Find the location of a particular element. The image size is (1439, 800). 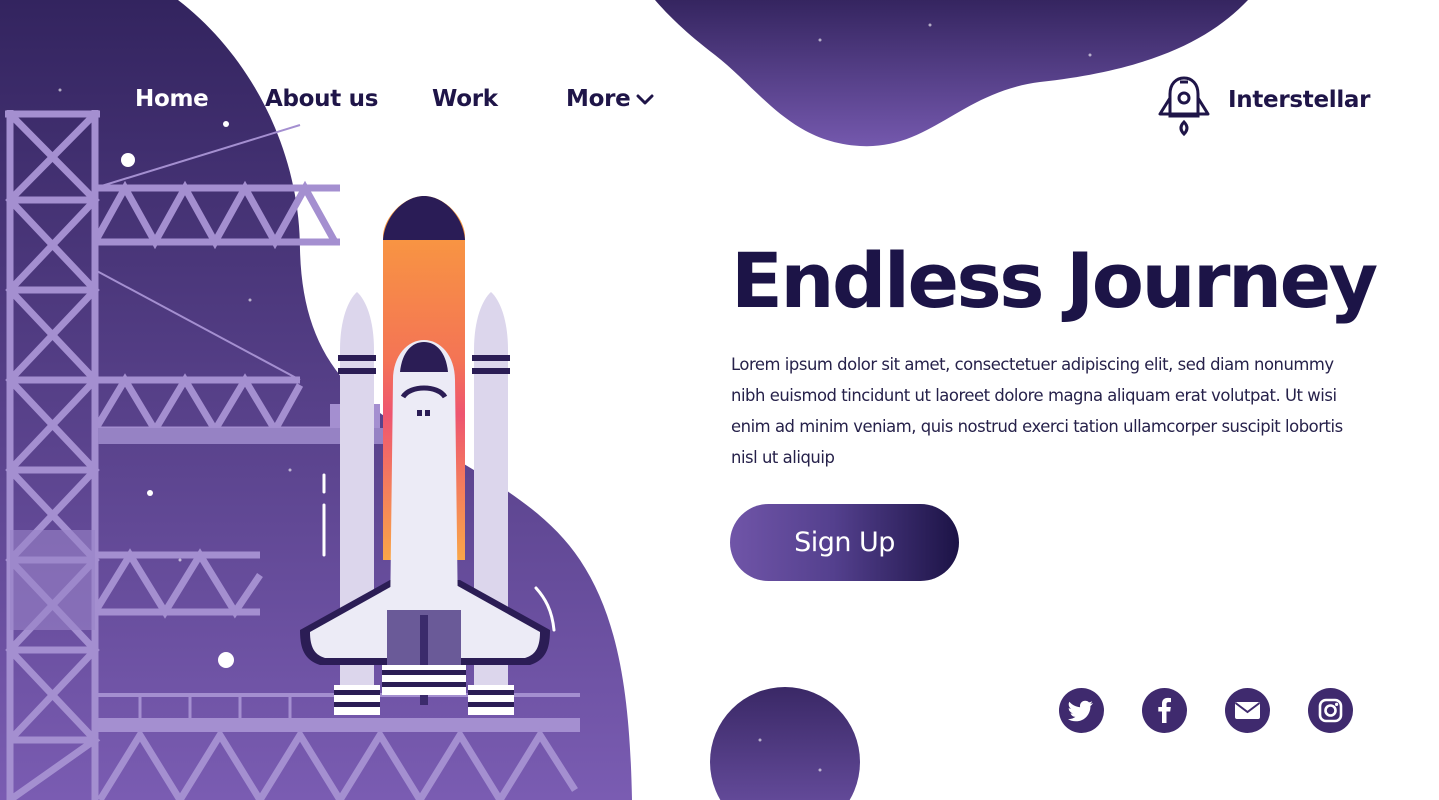

bottom-circle is located at coordinates (785, 743).